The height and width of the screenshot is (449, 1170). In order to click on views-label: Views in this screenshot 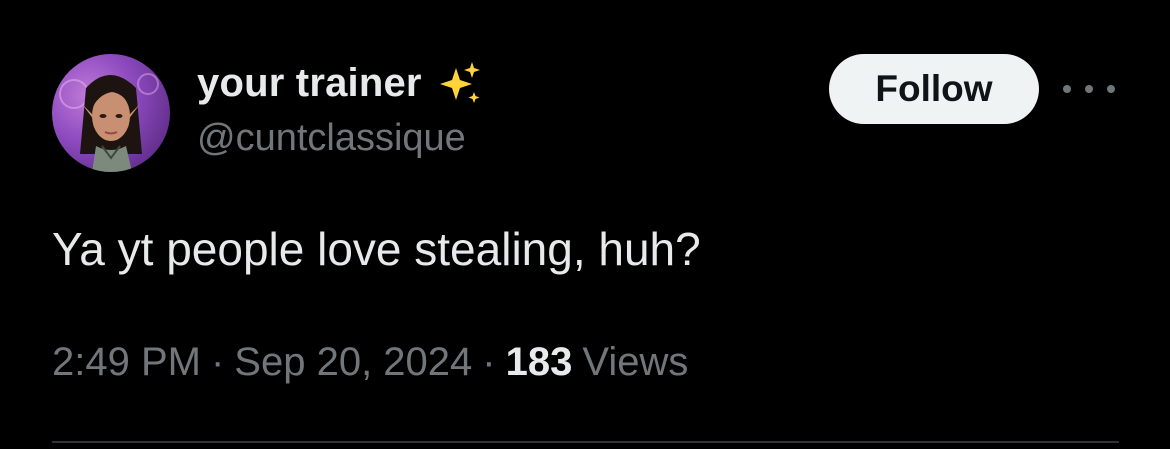, I will do `click(635, 362)`.